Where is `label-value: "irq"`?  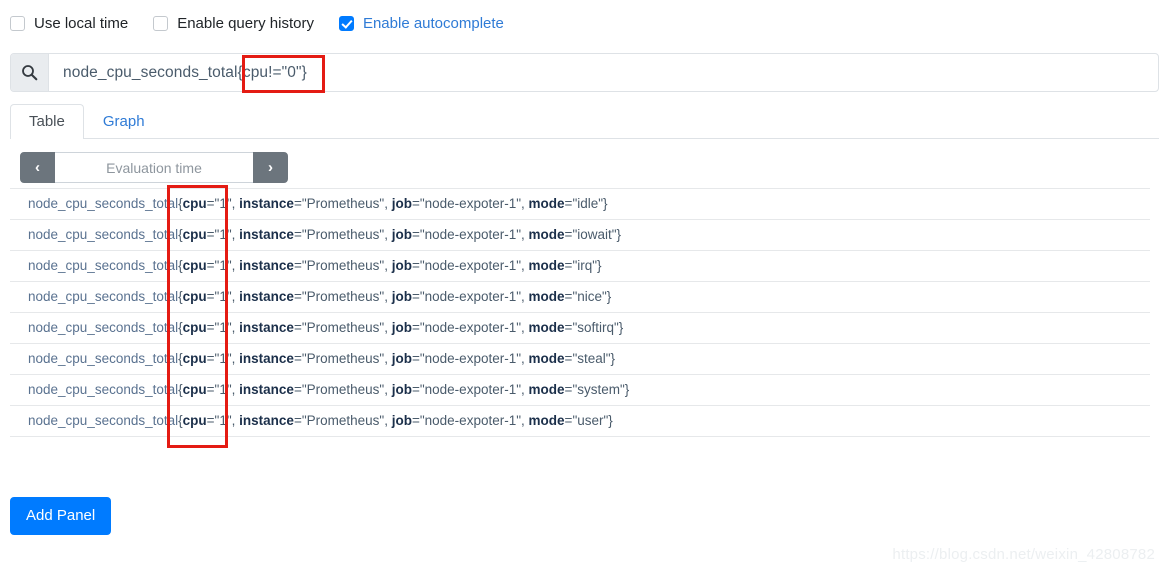
label-value: "irq" is located at coordinates (585, 265).